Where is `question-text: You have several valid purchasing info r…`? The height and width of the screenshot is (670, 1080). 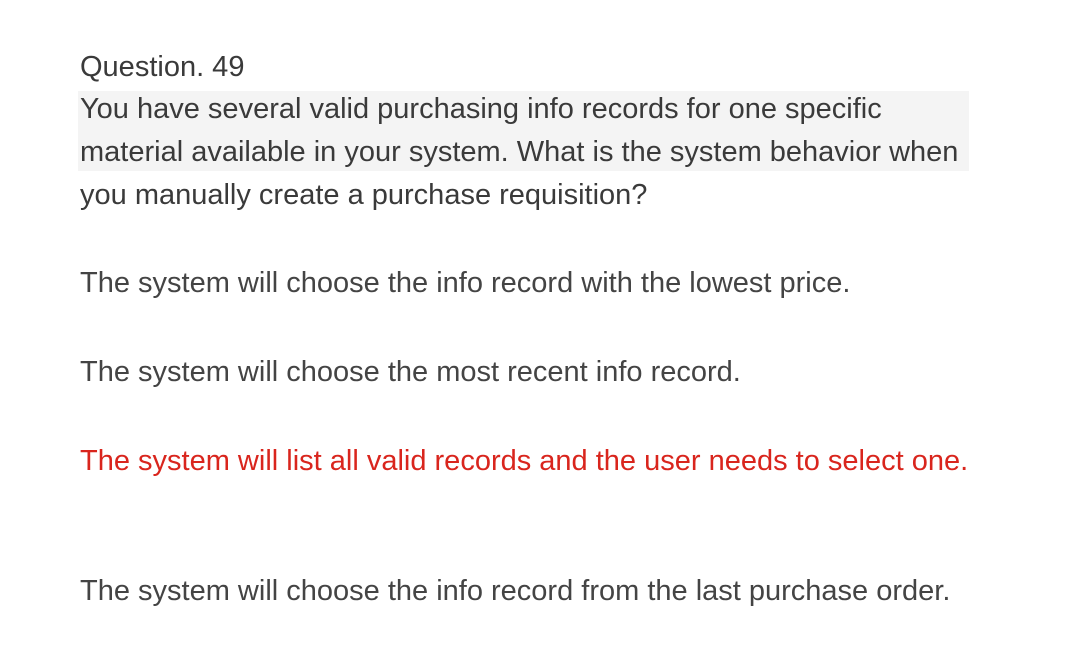
question-text: You have several valid purchasing info r… is located at coordinates (519, 152).